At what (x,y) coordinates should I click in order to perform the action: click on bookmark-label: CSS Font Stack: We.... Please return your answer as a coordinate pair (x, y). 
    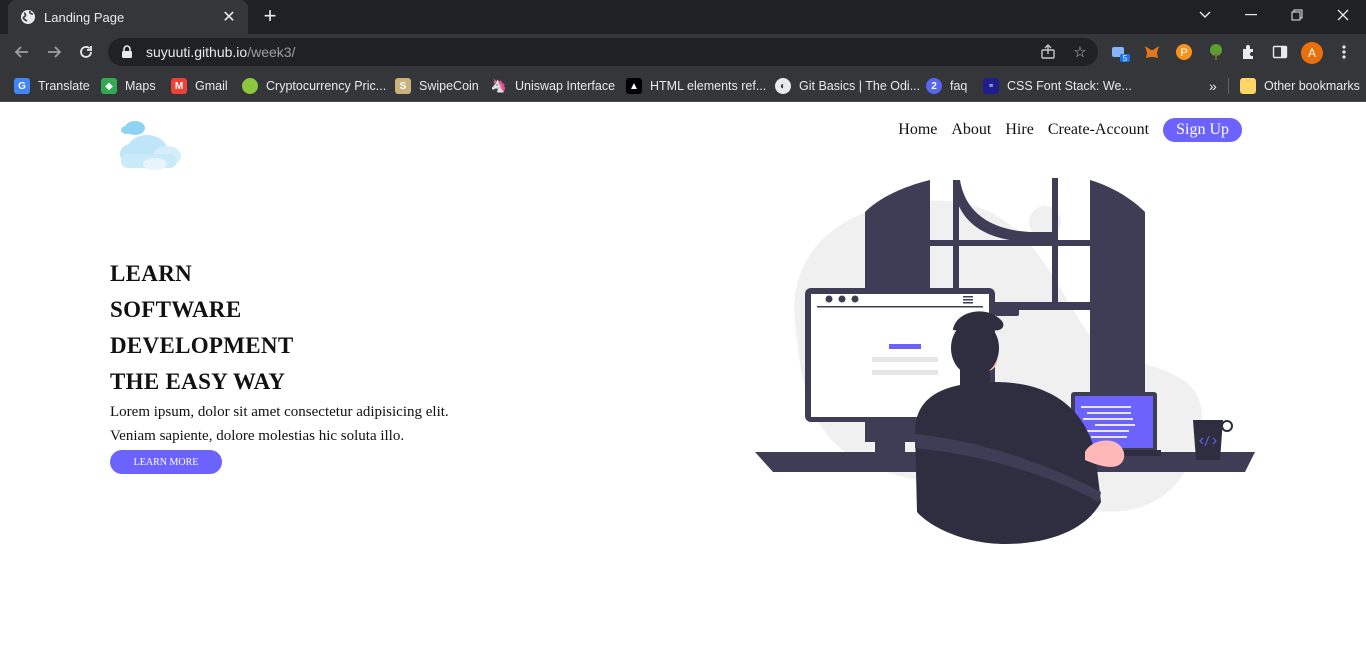
    Looking at the image, I should click on (1069, 86).